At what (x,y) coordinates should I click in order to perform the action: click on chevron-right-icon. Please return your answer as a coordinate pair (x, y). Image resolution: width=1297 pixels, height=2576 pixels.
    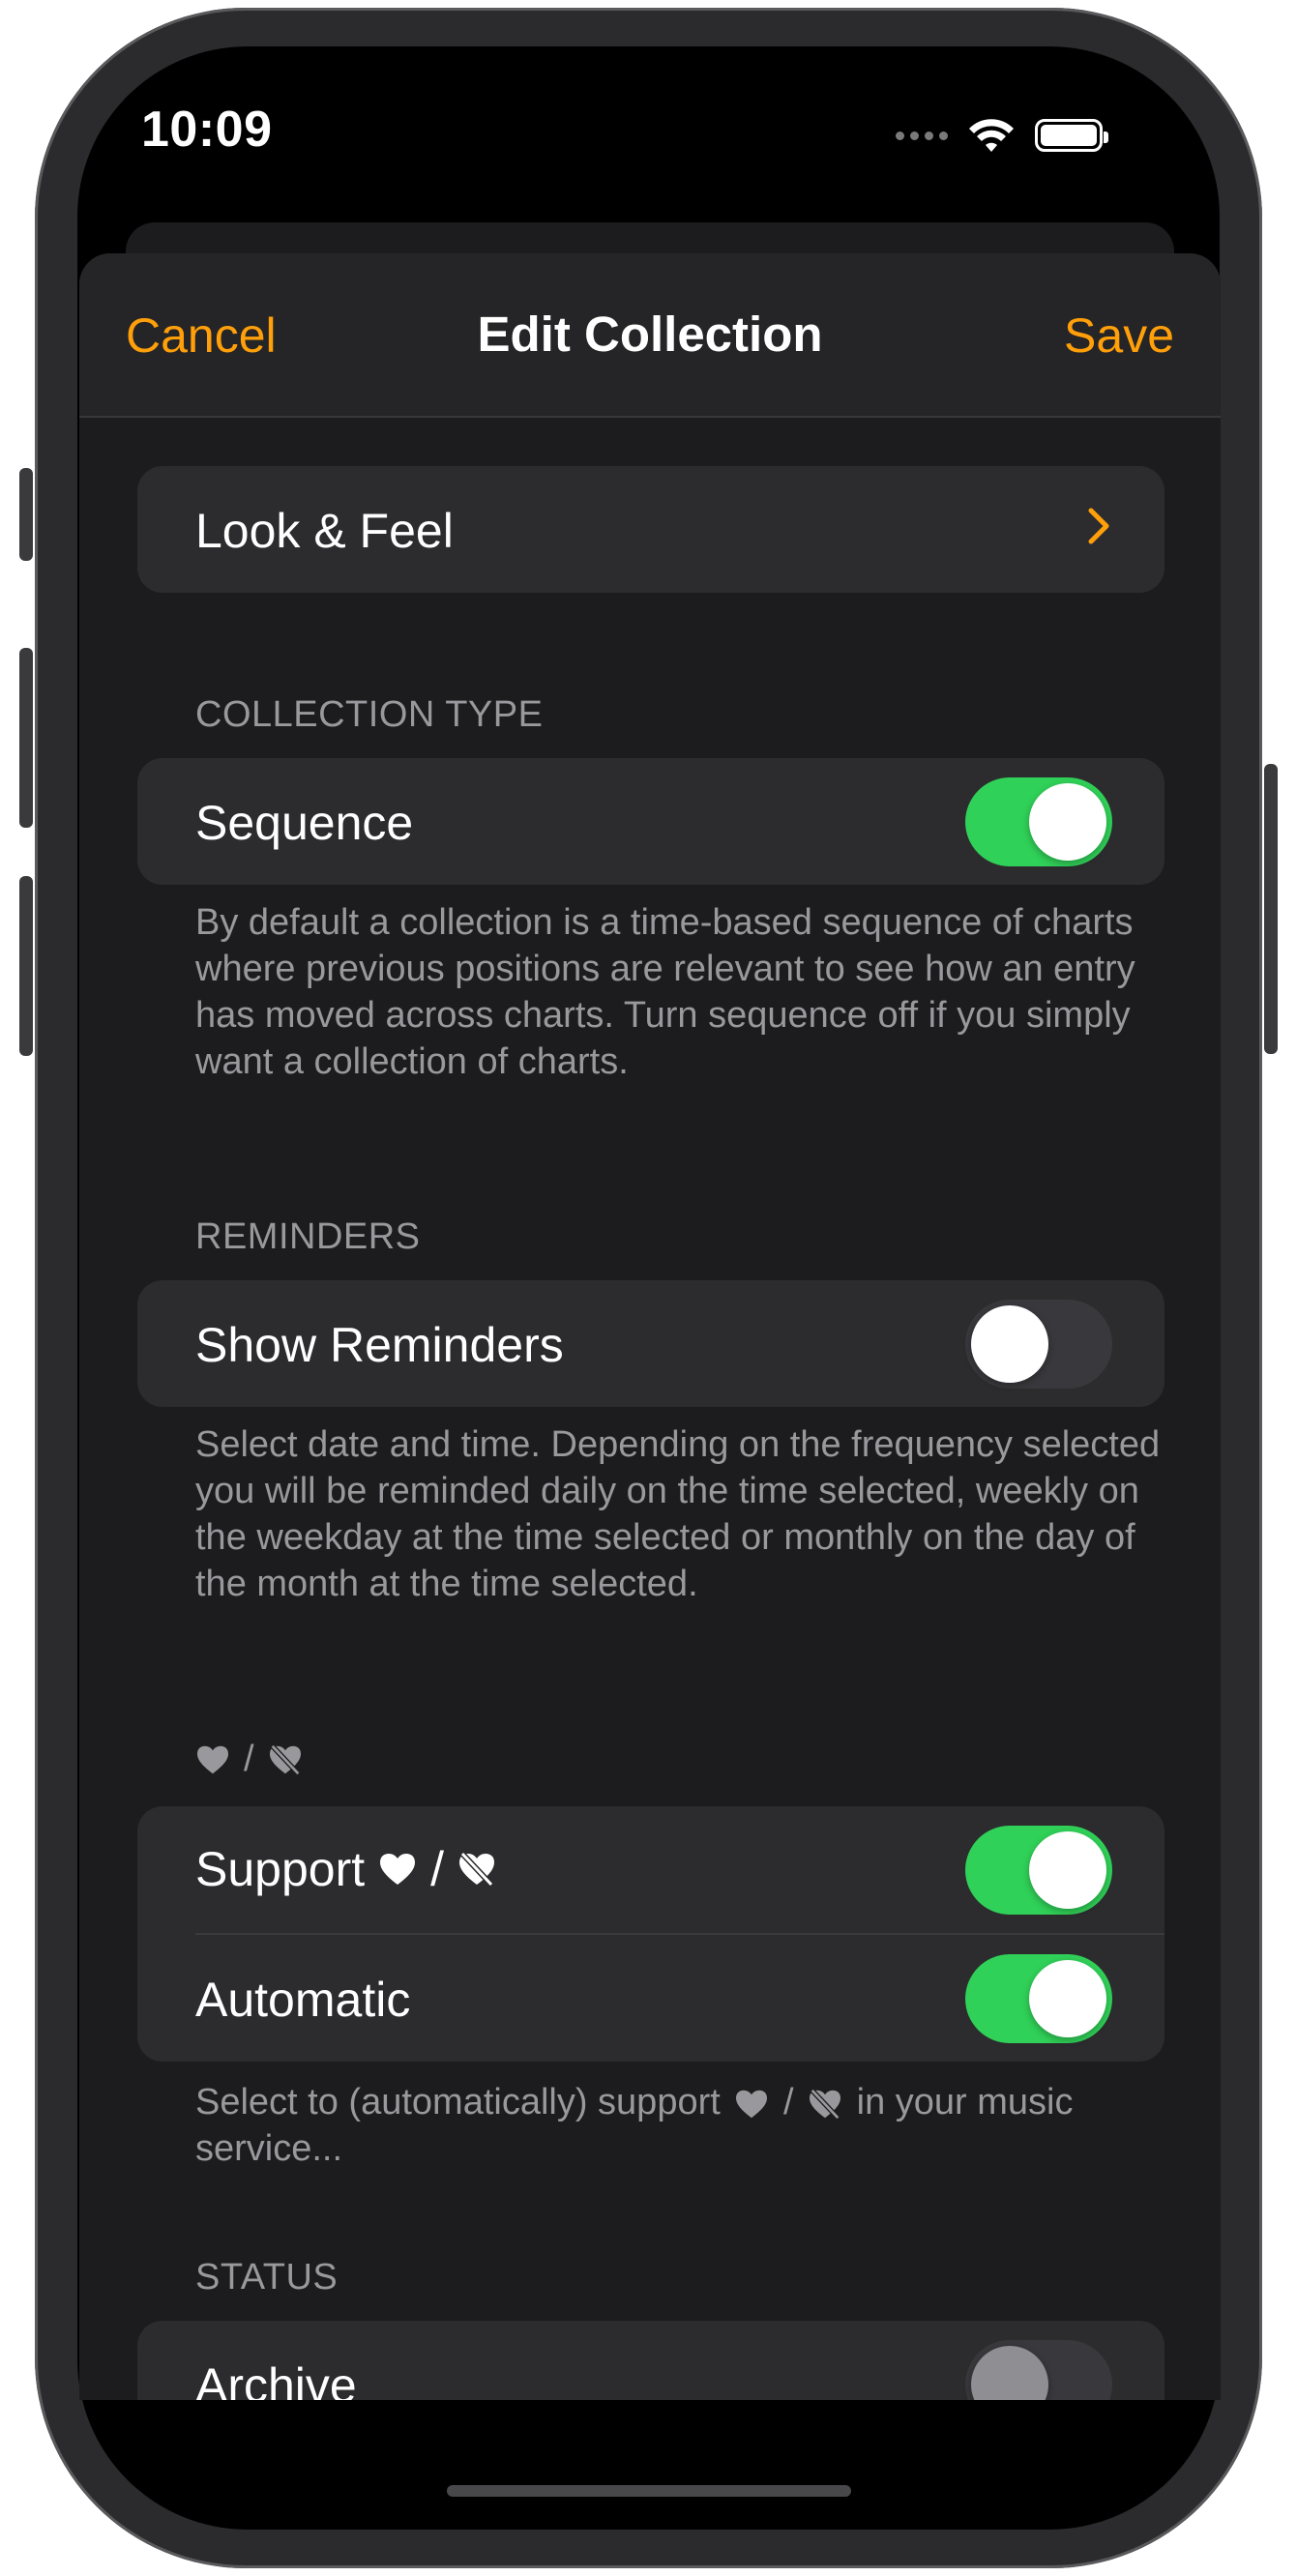
    Looking at the image, I should click on (1098, 526).